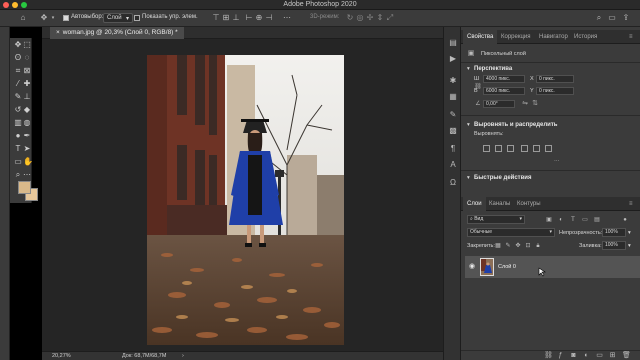 This screenshot has width=640, height=360. Describe the element at coordinates (453, 165) in the screenshot. I see `character-panel-icon: A` at that location.